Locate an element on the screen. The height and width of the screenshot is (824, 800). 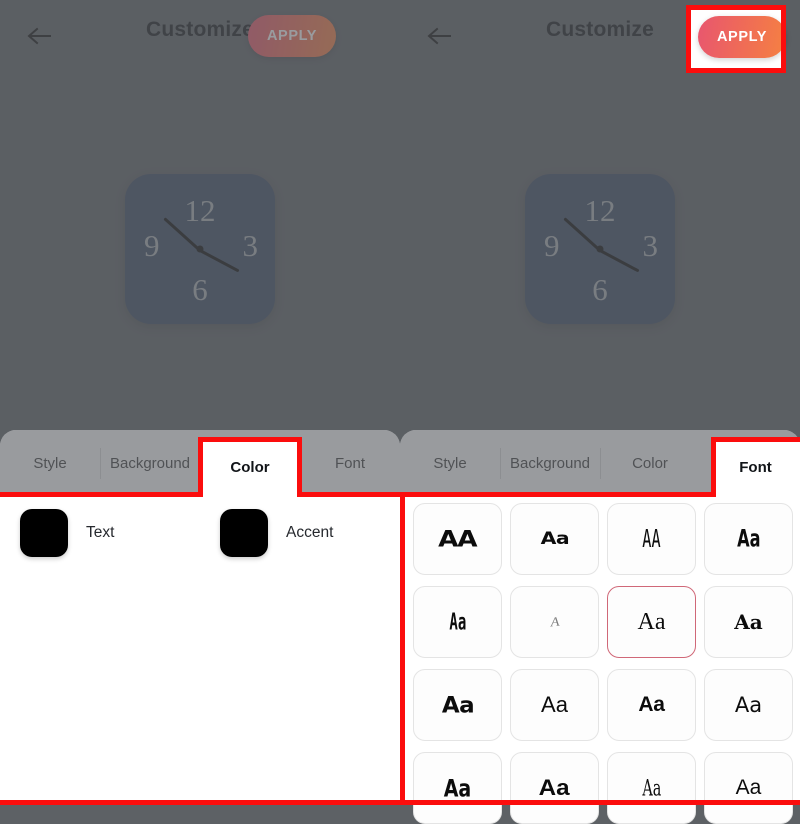
clock-widget-left: 12 3 6 9 is located at coordinates (200, 249).